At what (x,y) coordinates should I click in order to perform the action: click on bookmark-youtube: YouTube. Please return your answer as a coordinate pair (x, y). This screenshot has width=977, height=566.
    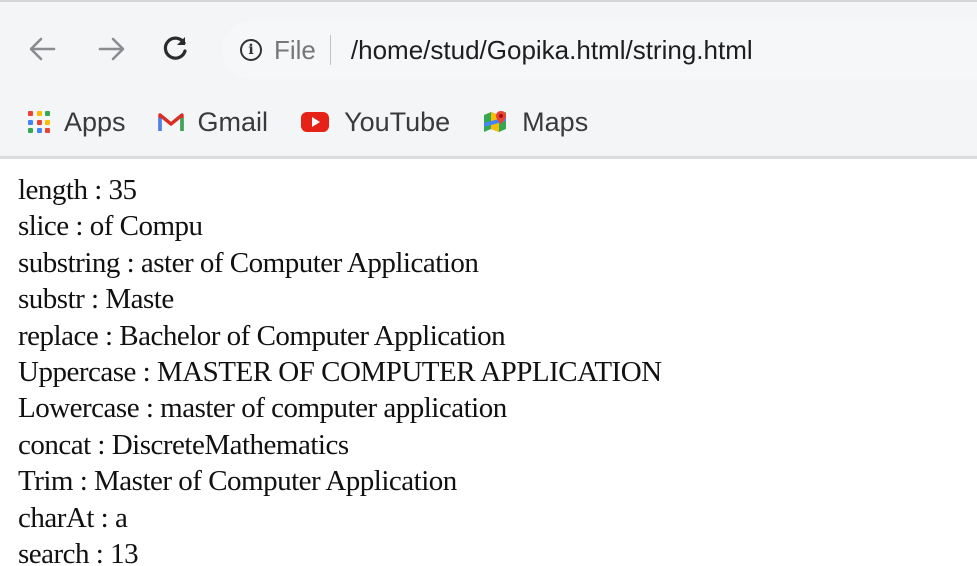
    Looking at the image, I should click on (375, 122).